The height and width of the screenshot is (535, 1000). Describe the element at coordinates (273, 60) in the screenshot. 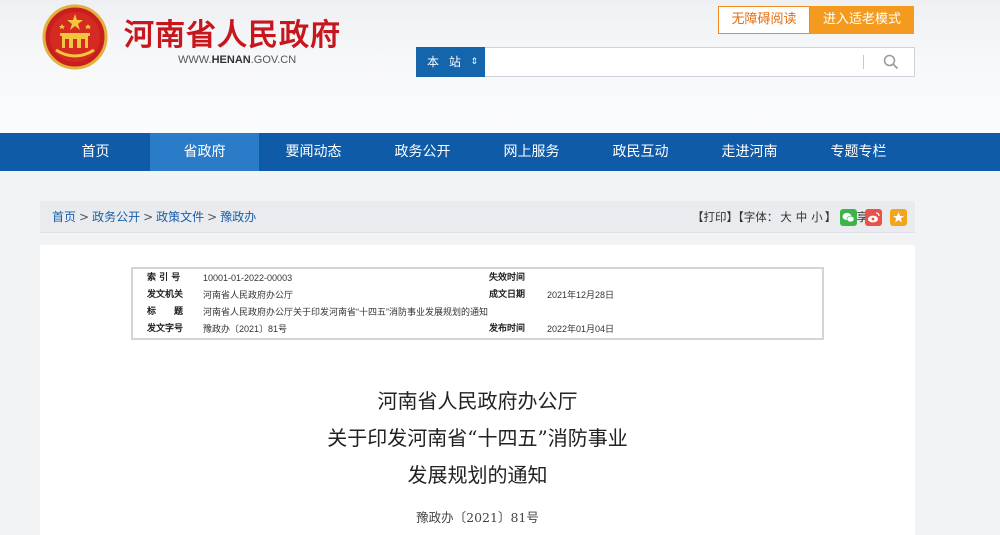

I see `site-url-suffix: .GOV.CN` at that location.